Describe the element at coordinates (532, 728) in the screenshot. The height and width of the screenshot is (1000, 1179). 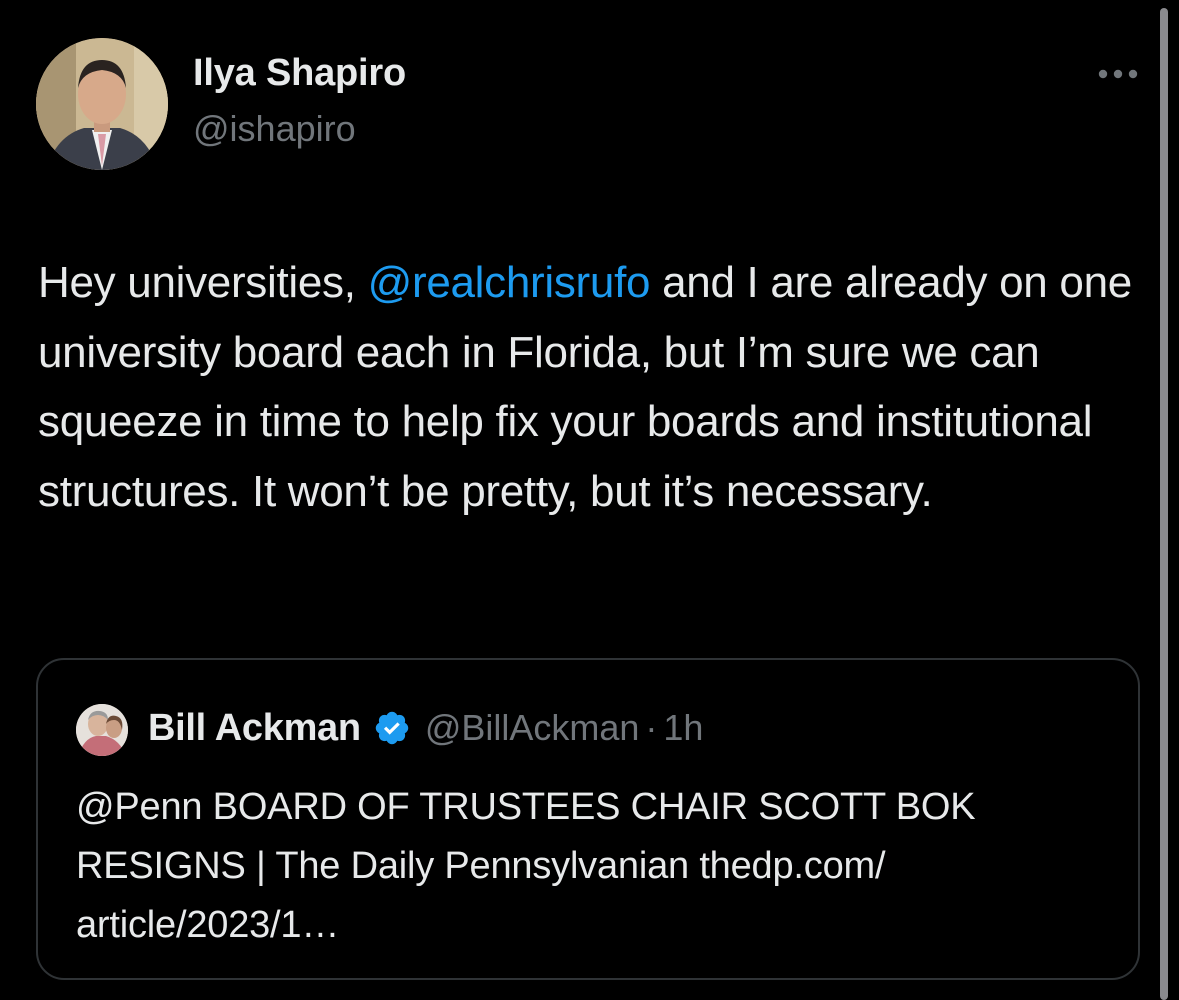
I see `quoted-author-handle: @BillAckman` at that location.